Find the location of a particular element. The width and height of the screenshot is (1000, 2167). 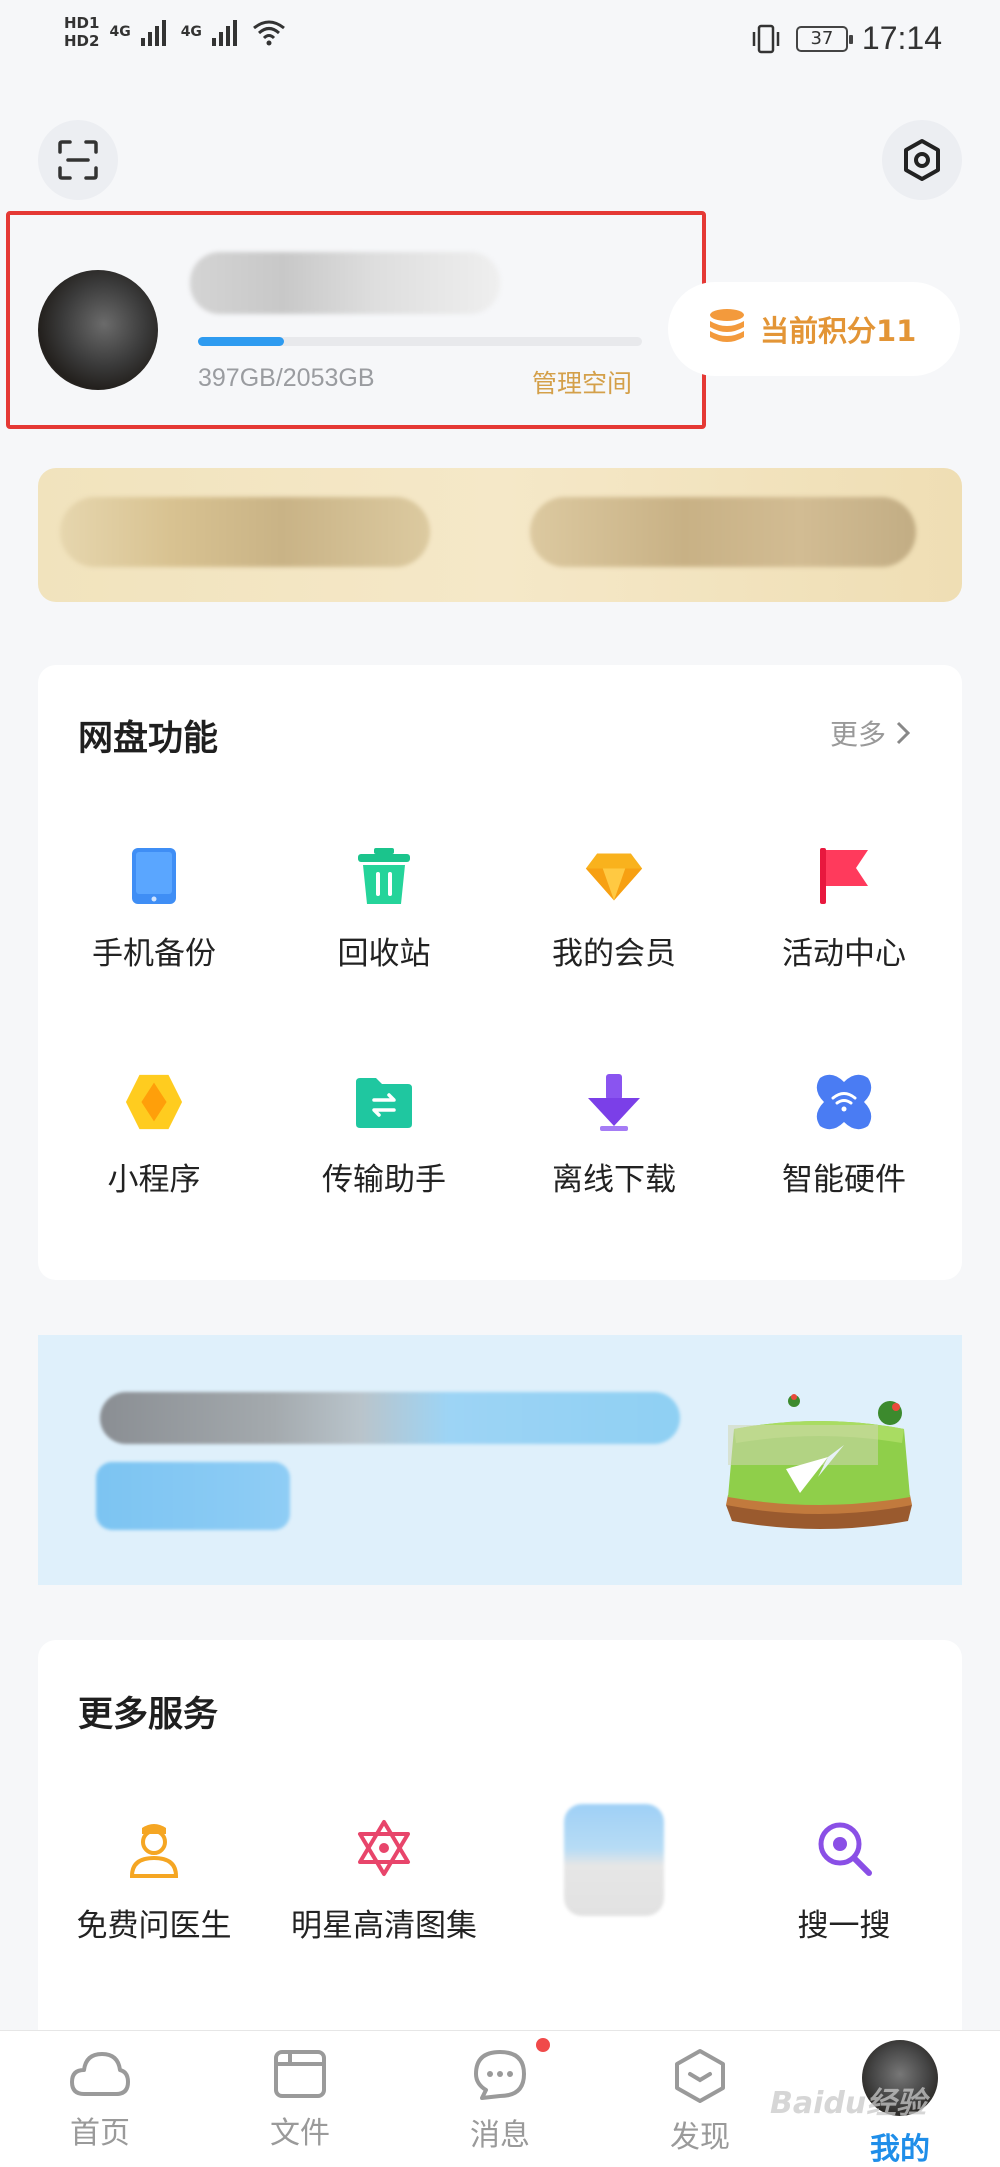

search-icon is located at coordinates (844, 1848).